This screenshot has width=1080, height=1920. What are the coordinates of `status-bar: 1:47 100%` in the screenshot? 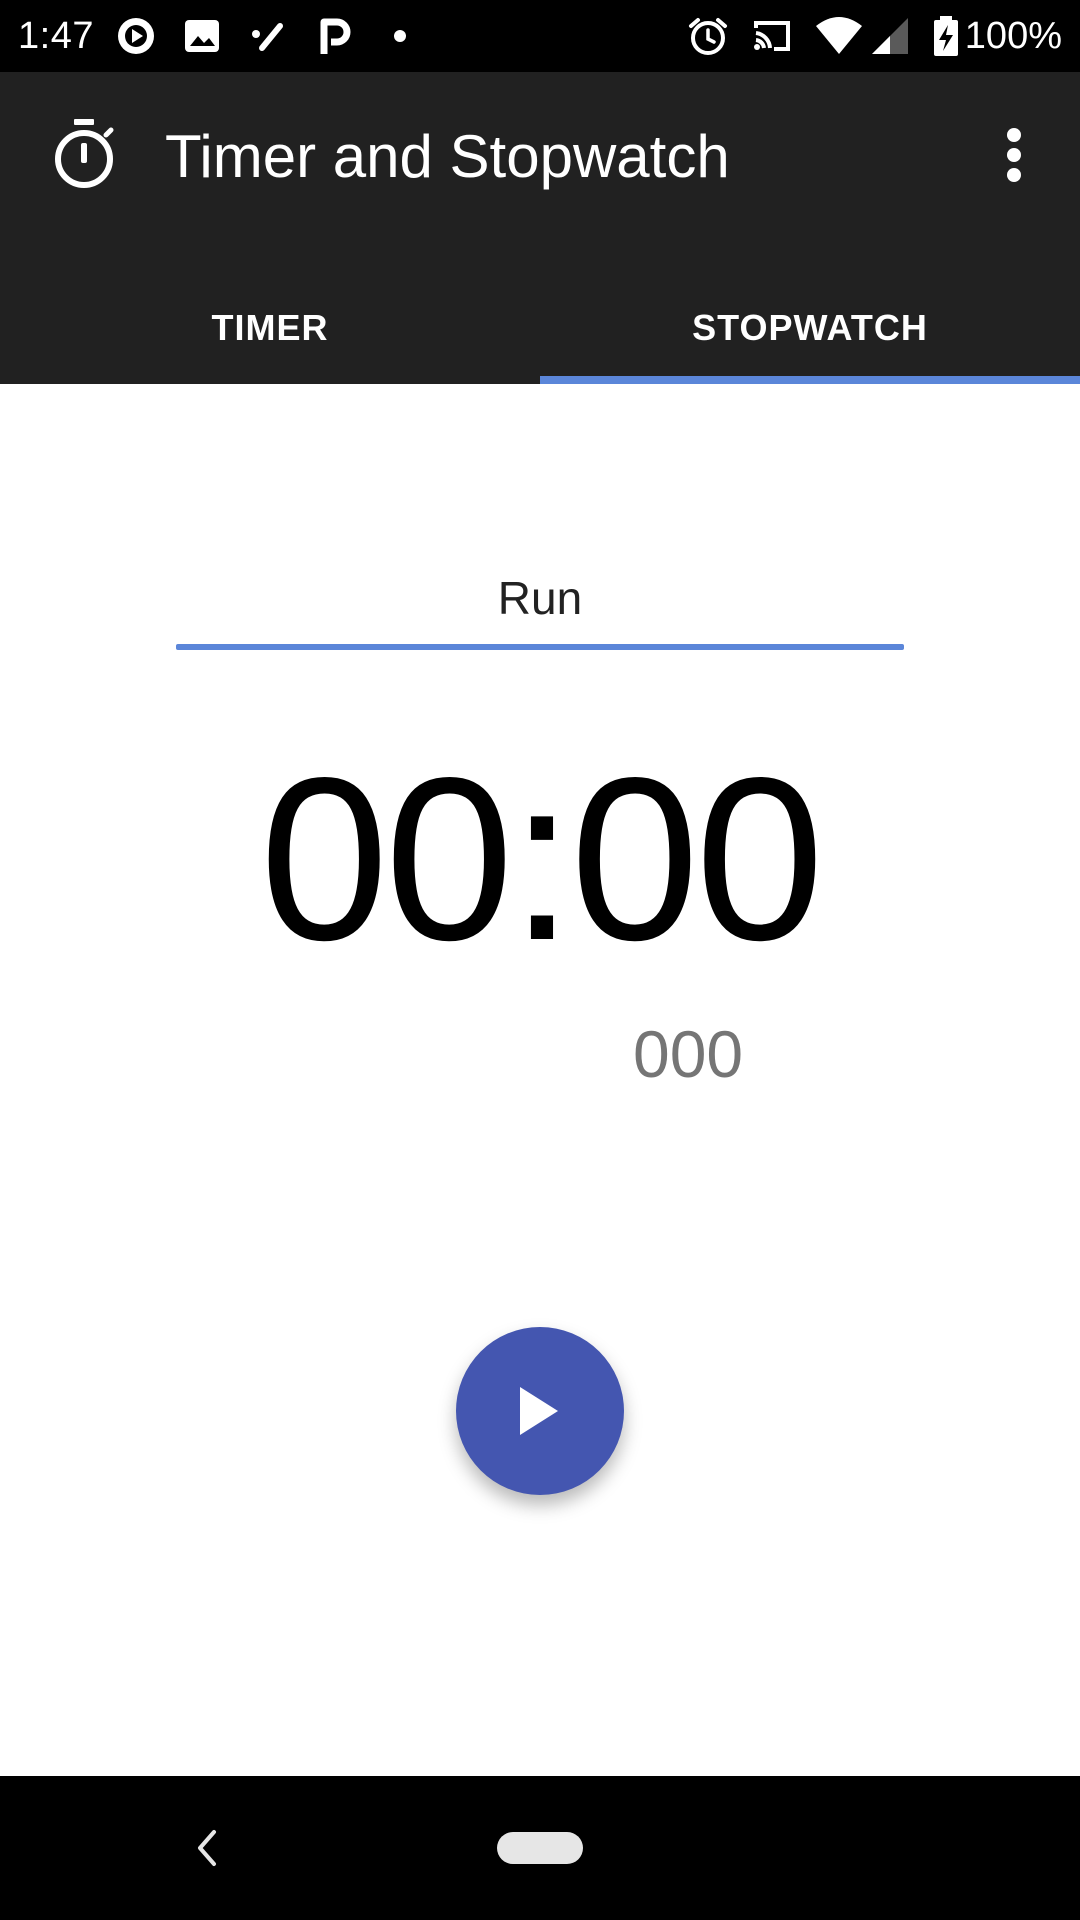 It's located at (540, 36).